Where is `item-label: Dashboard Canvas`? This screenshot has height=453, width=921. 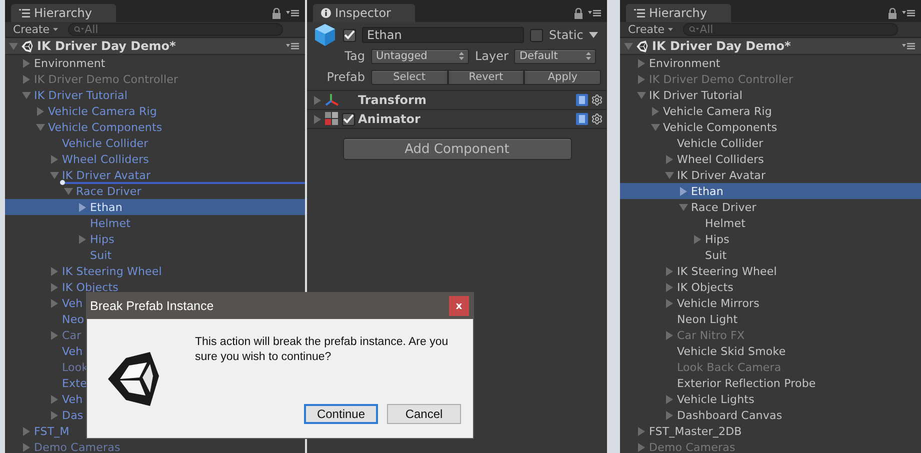 item-label: Dashboard Canvas is located at coordinates (729, 415).